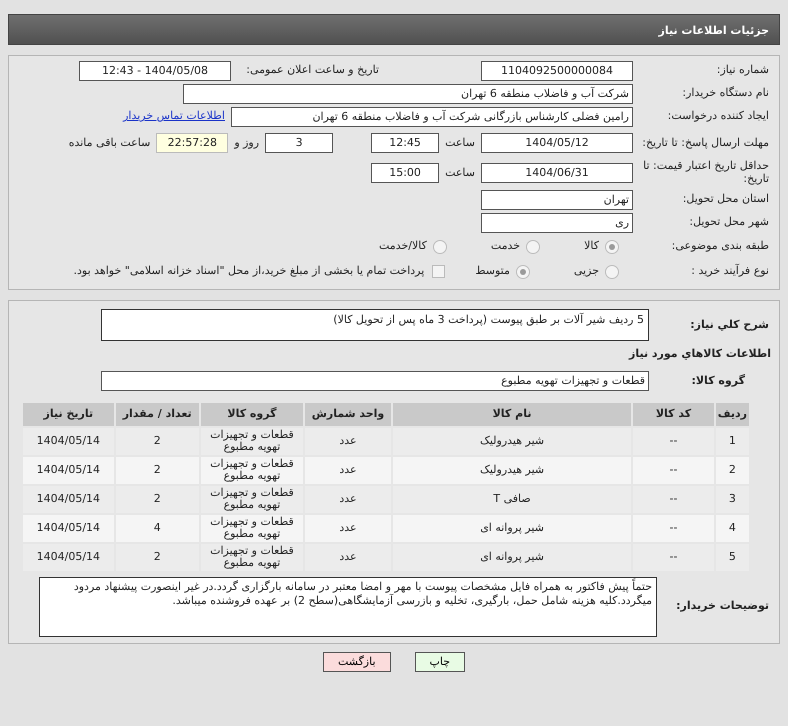  Describe the element at coordinates (440, 662) in the screenshot. I see `button: چاپ` at that location.